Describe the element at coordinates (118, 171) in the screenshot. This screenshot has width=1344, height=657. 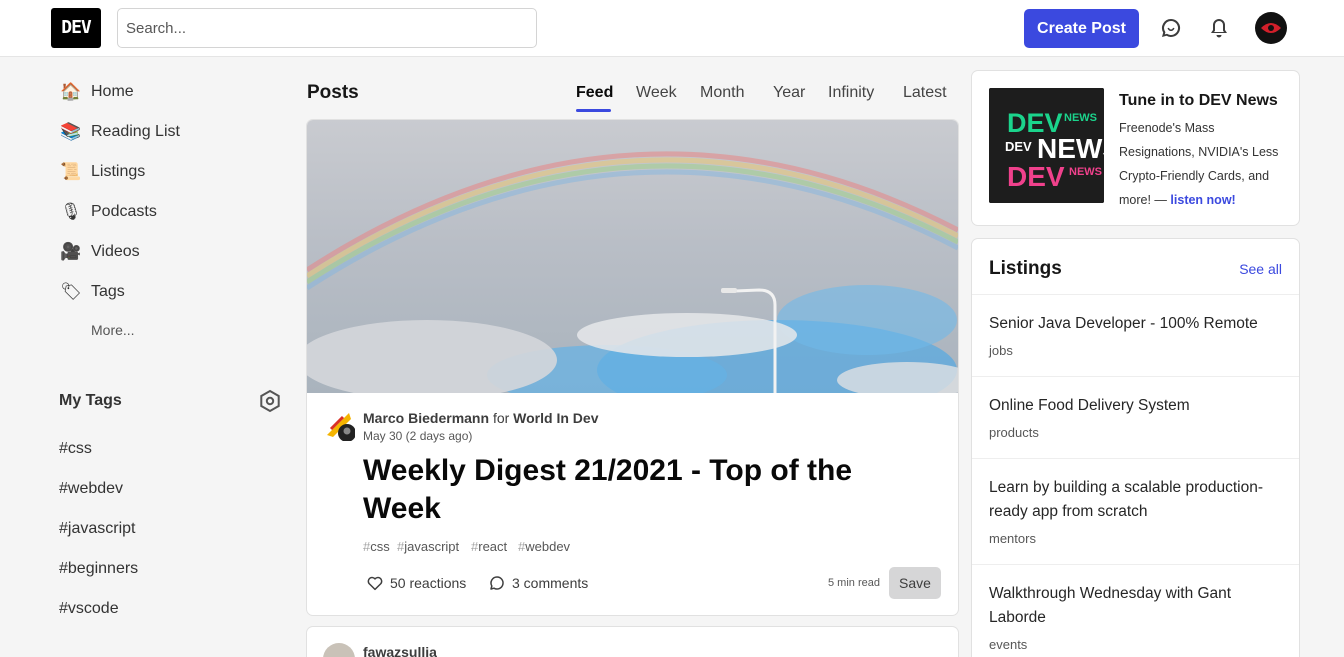
I see `sidebar-item-label: Listings` at that location.